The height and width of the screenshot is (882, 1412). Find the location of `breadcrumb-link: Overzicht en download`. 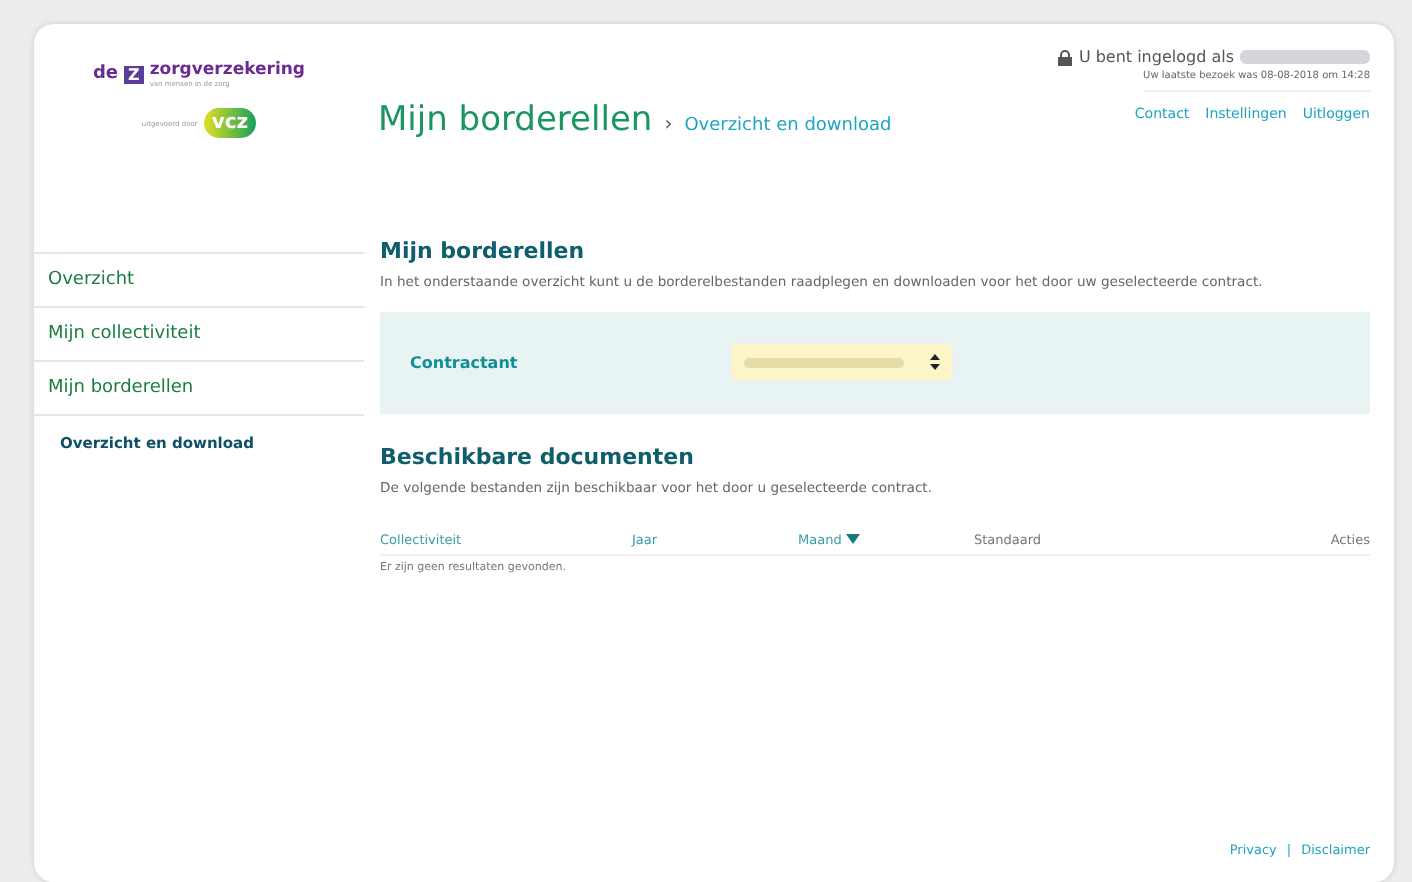

breadcrumb-link: Overzicht en download is located at coordinates (788, 126).